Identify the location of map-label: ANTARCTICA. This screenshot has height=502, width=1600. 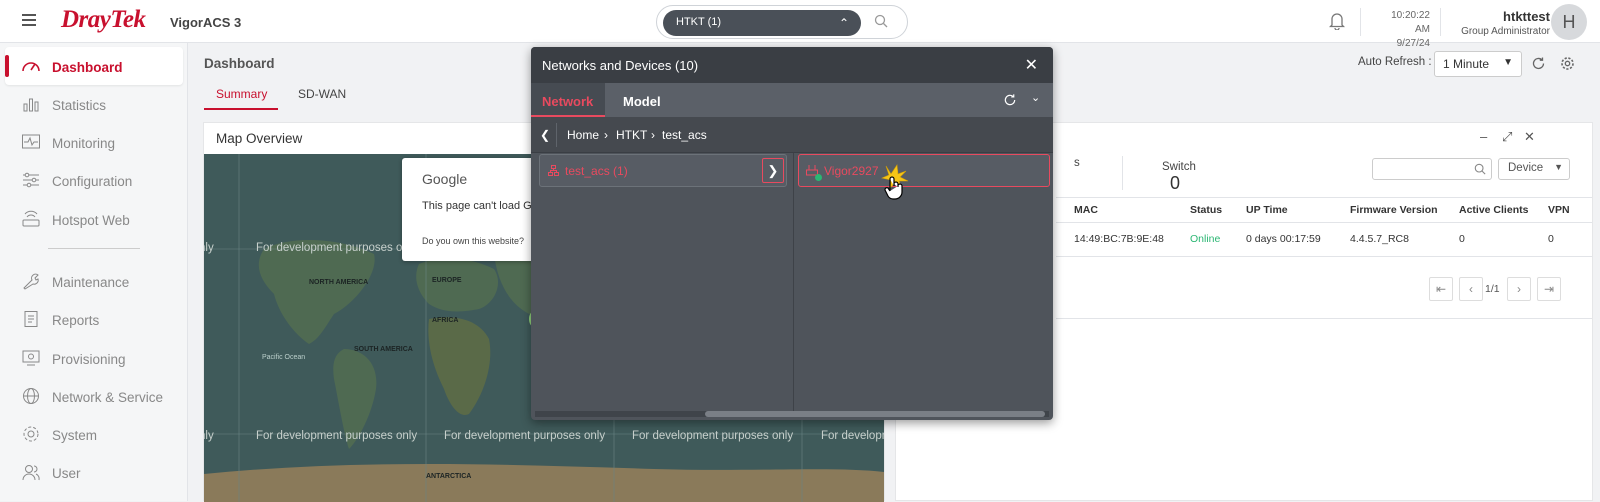
(449, 476).